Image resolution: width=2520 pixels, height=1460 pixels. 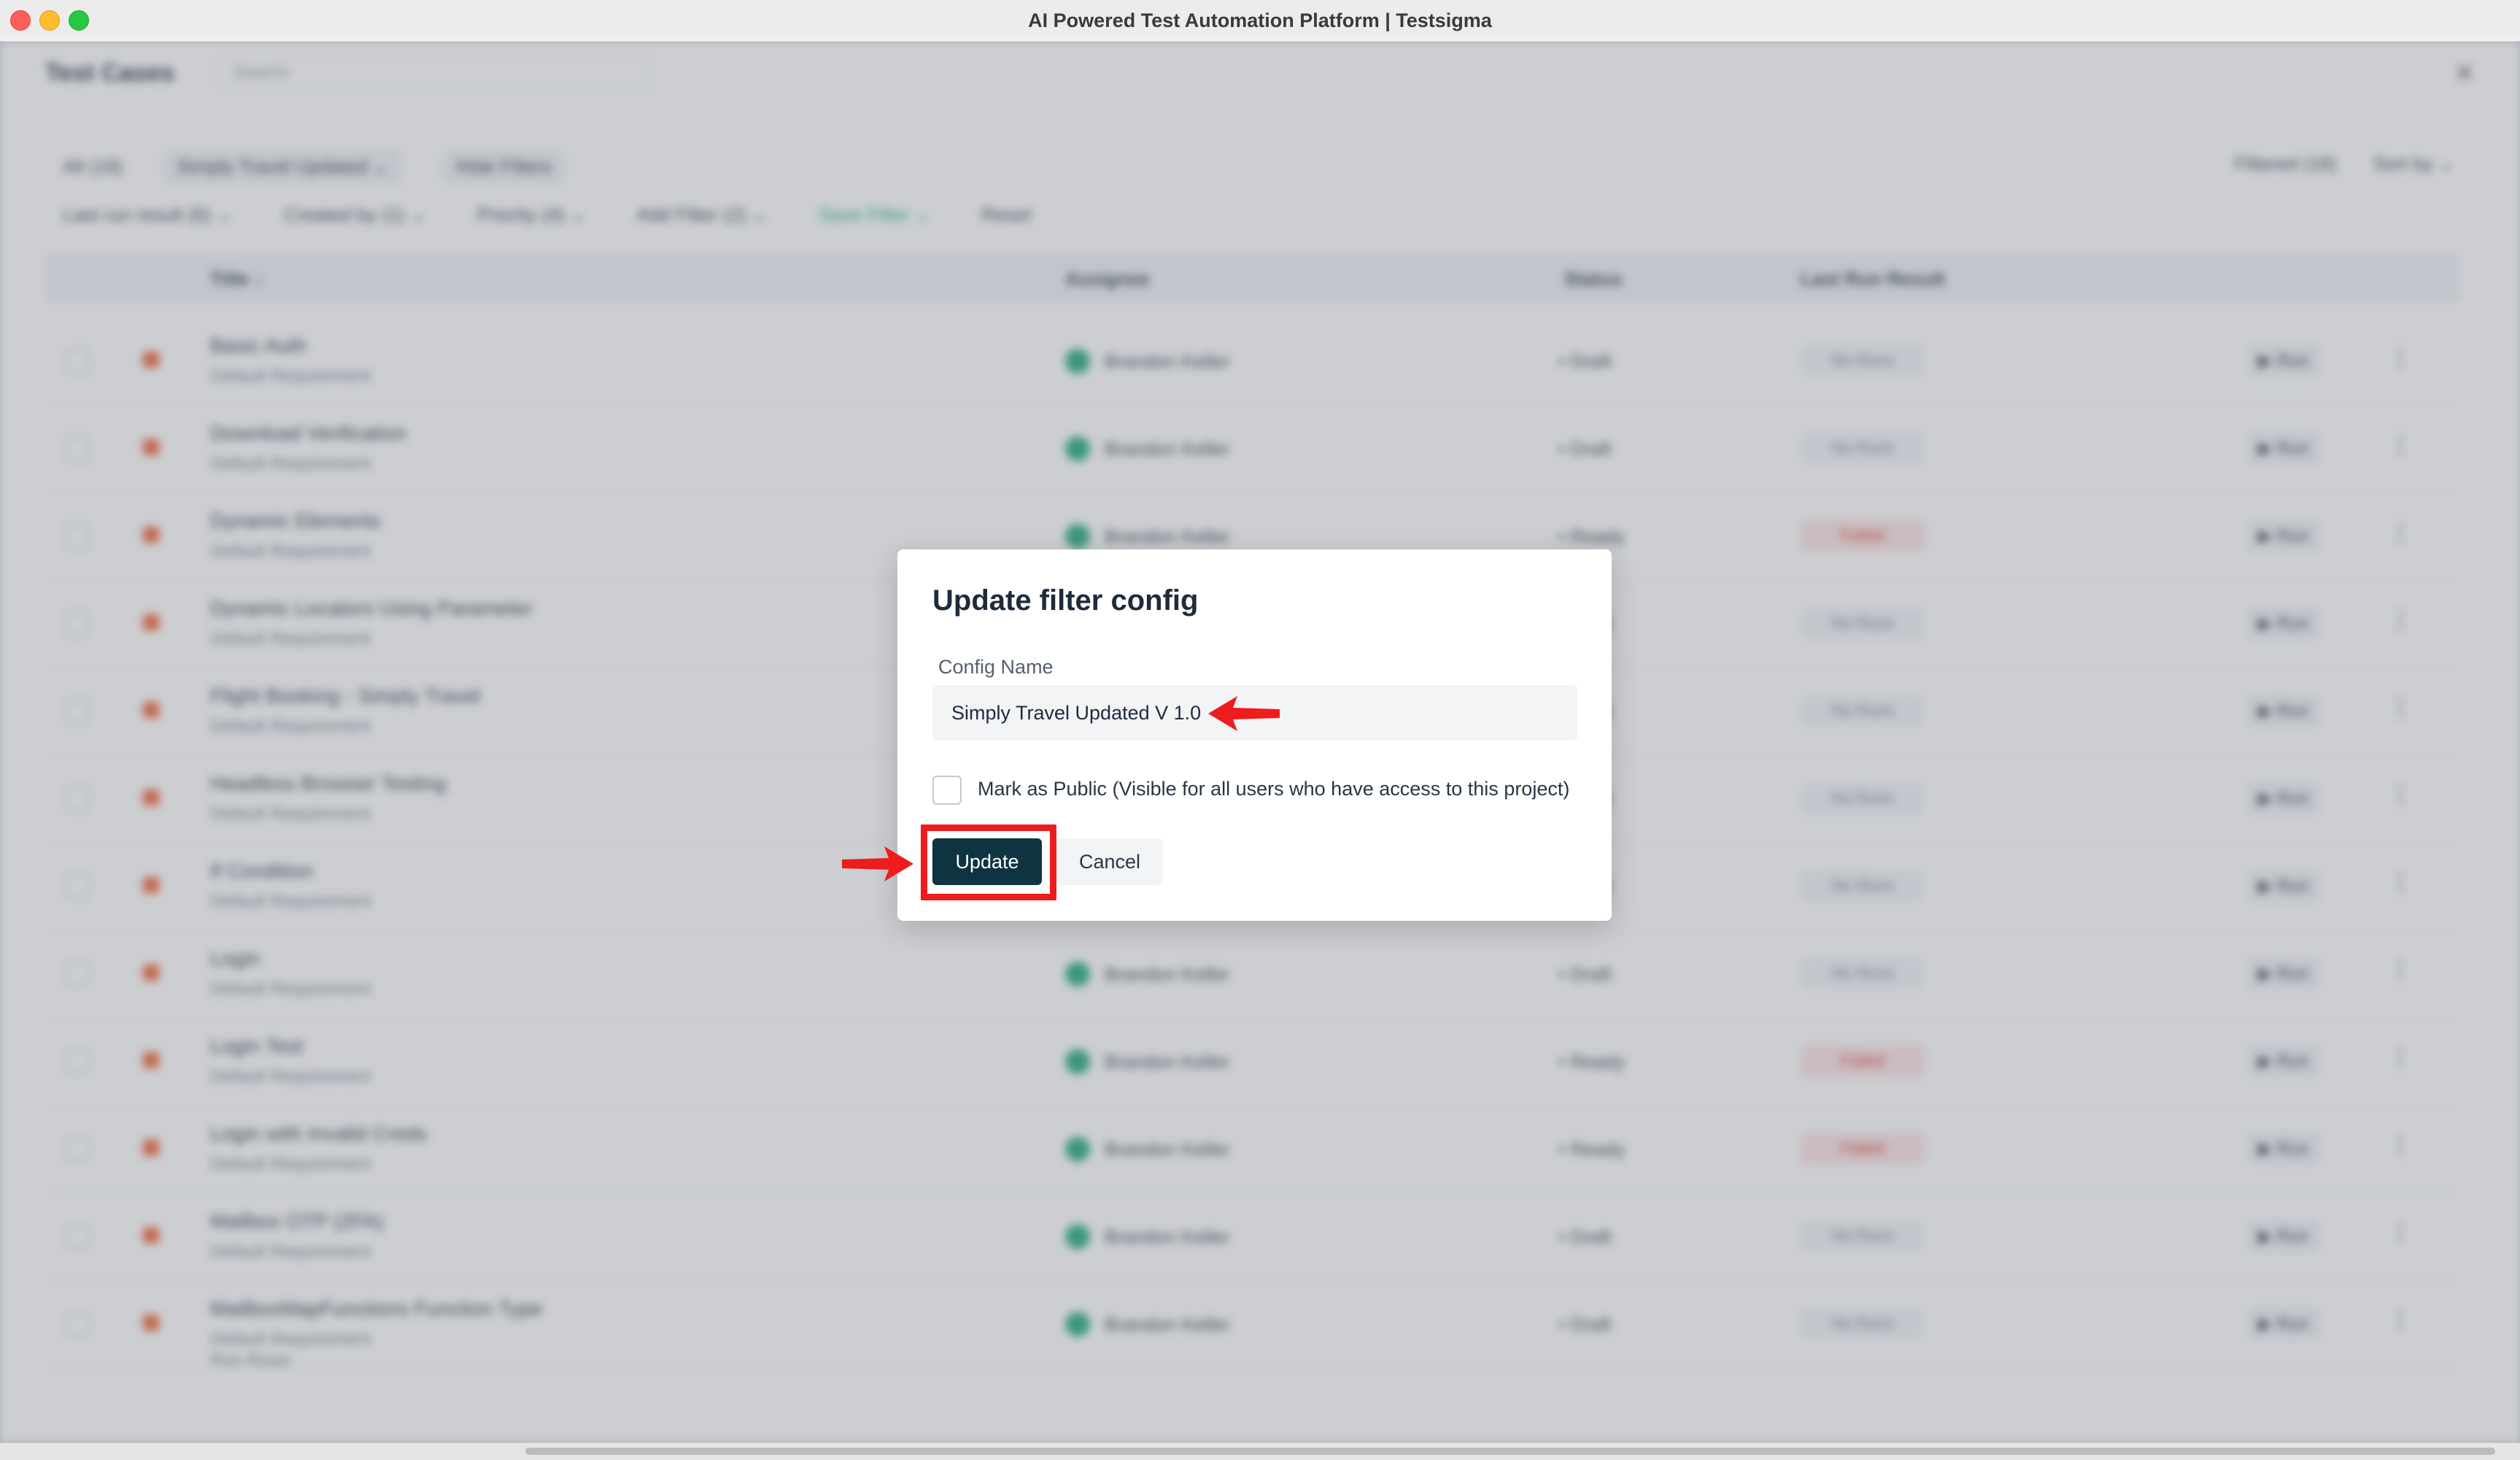 I want to click on config-name-label: Config Name, so click(x=996, y=667).